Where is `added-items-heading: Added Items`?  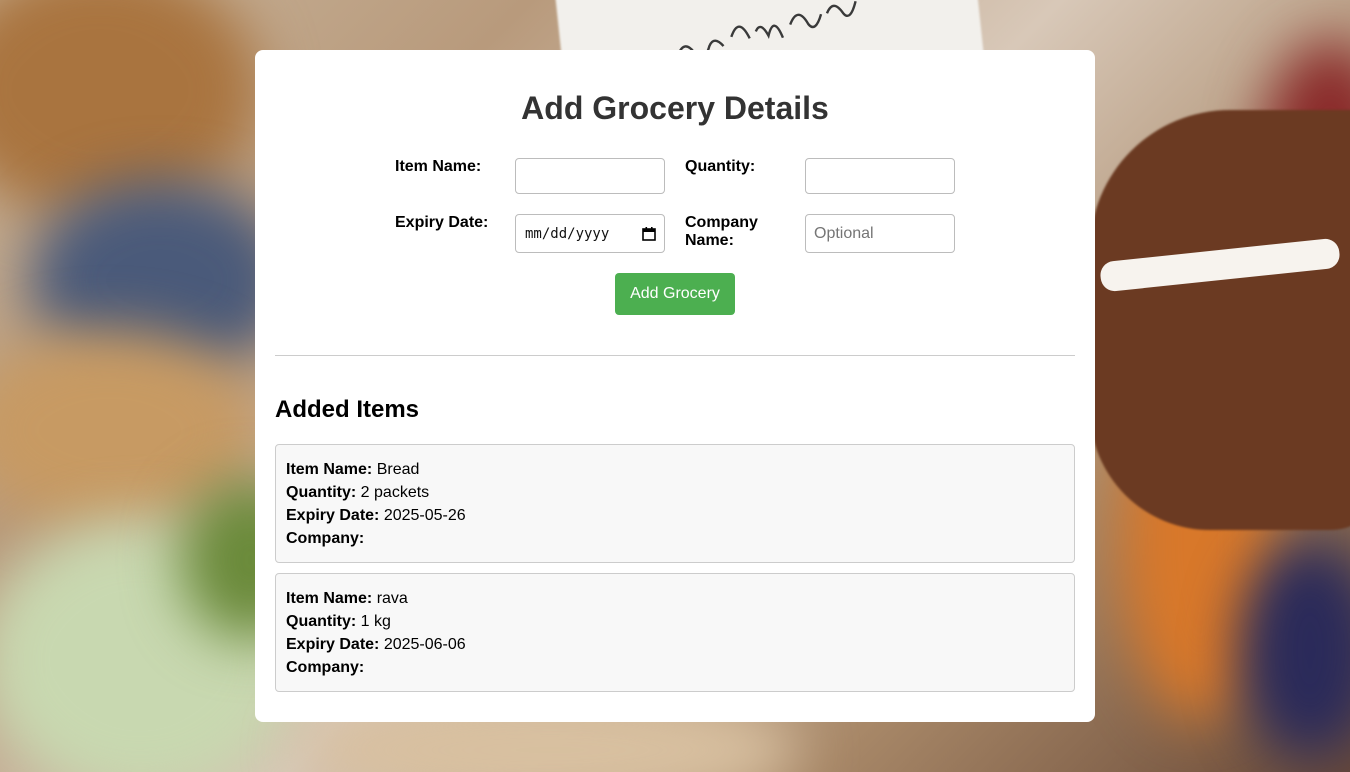
added-items-heading: Added Items is located at coordinates (347, 409).